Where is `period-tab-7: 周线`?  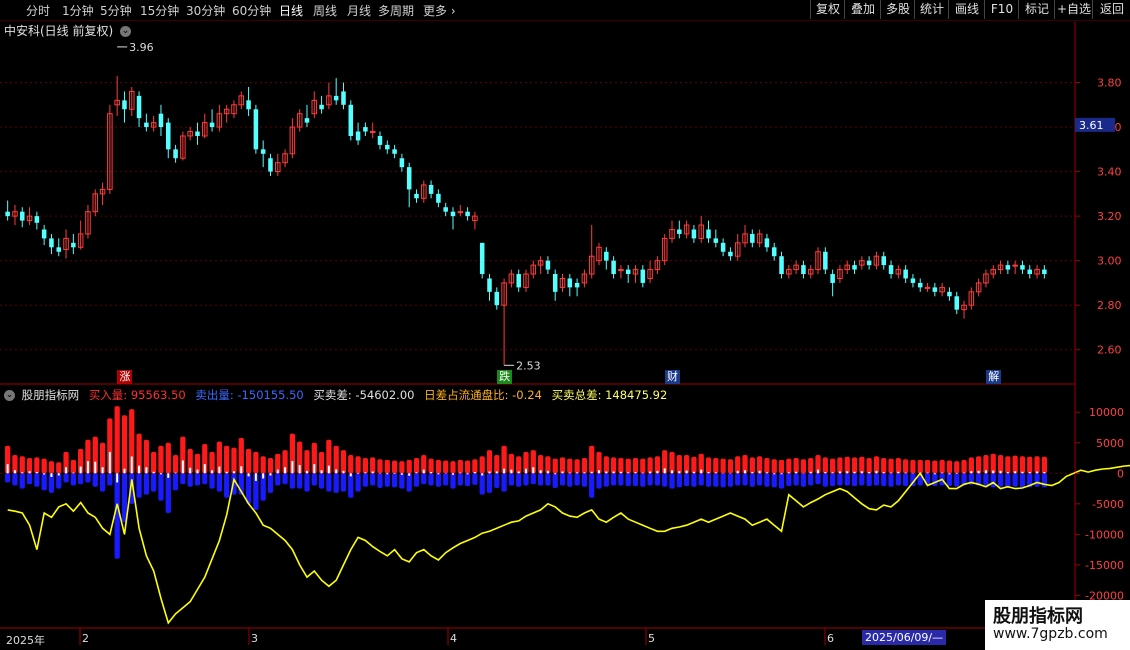 period-tab-7: 周线 is located at coordinates (325, 10).